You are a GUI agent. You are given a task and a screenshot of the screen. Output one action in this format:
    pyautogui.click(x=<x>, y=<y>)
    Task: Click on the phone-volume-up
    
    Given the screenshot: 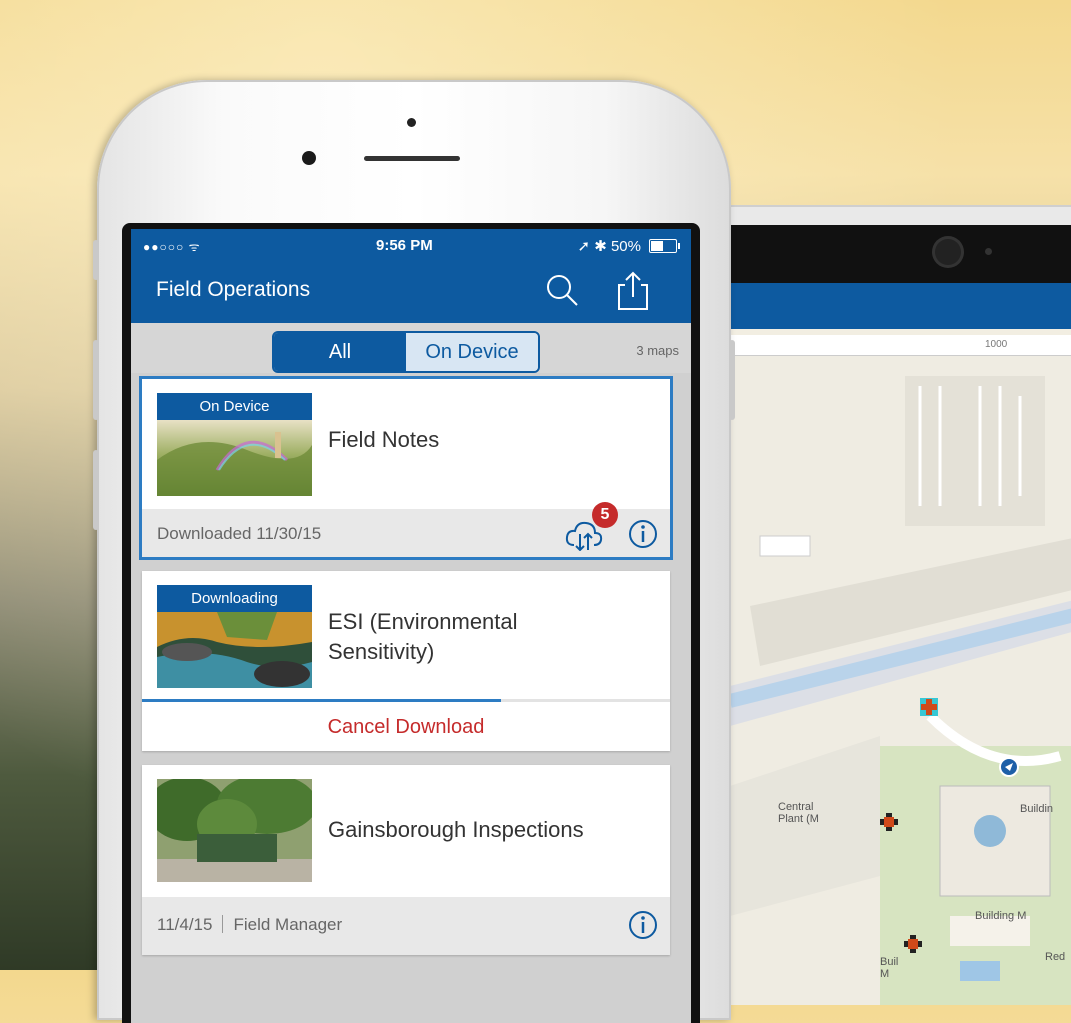 What is the action you would take?
    pyautogui.click(x=96, y=380)
    